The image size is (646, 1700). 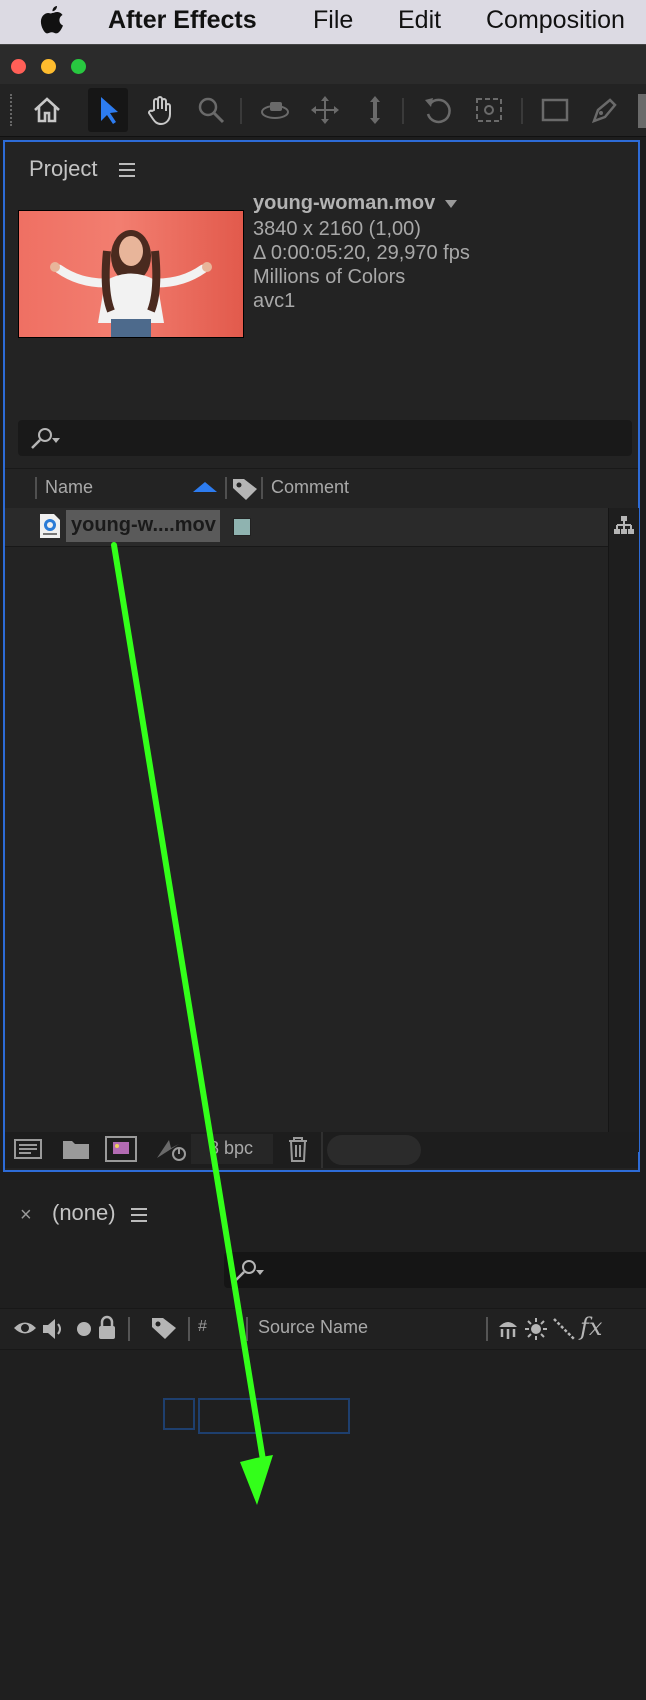 I want to click on project-settings-icon, so click(x=171, y=1149).